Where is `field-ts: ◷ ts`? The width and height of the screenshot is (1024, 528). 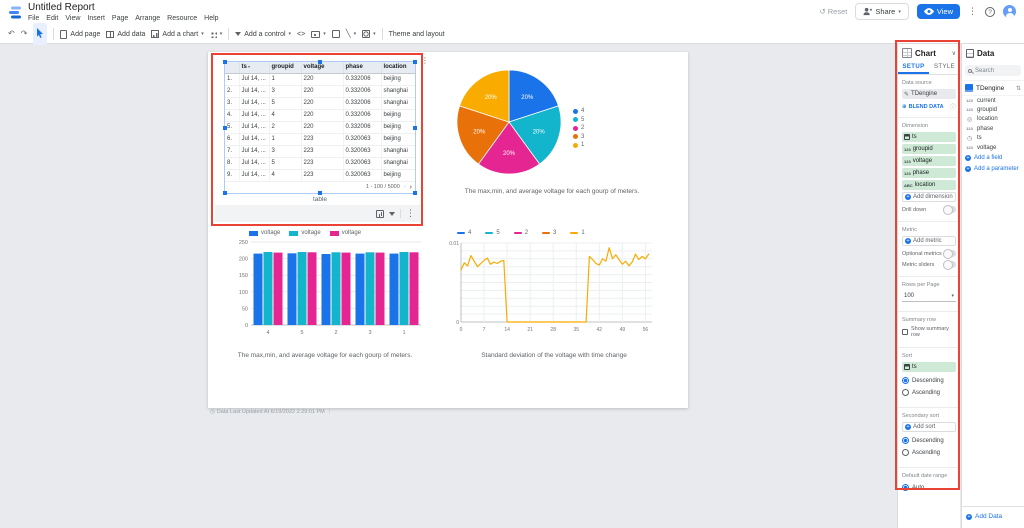
field-ts: ◷ ts is located at coordinates (993, 138).